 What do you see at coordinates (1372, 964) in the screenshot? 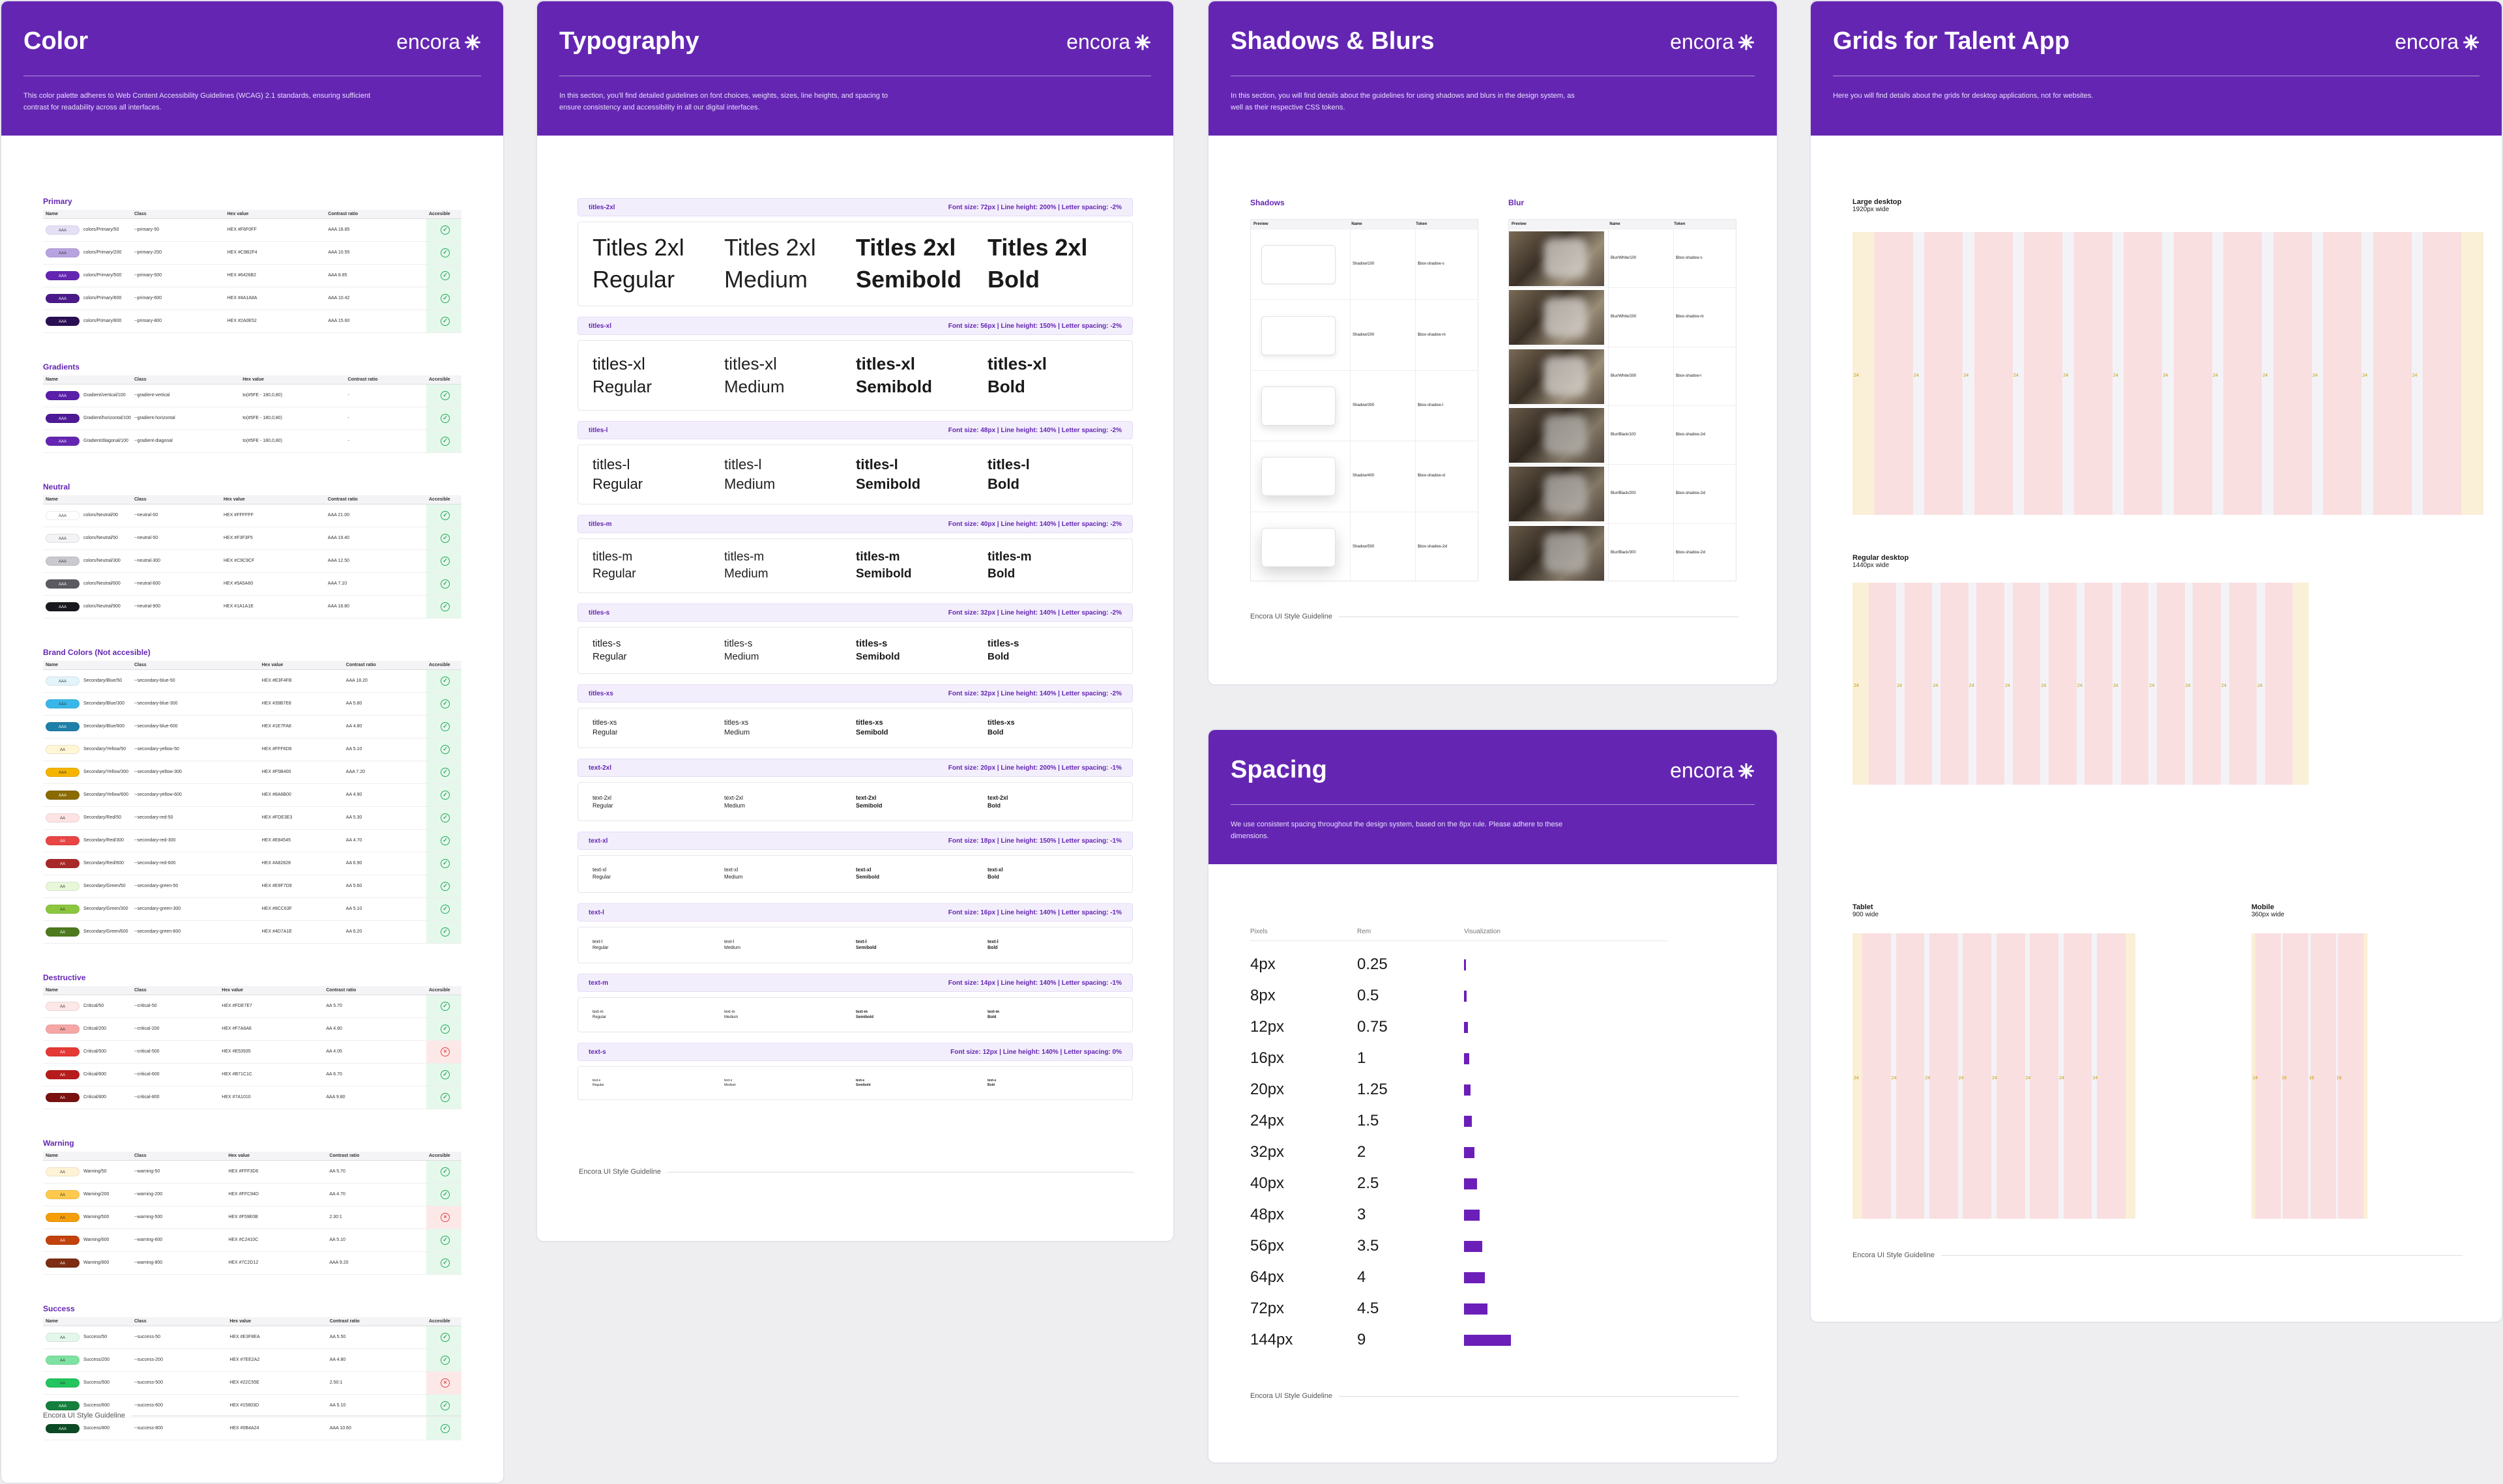
I see `spacing-rem: 0.25` at bounding box center [1372, 964].